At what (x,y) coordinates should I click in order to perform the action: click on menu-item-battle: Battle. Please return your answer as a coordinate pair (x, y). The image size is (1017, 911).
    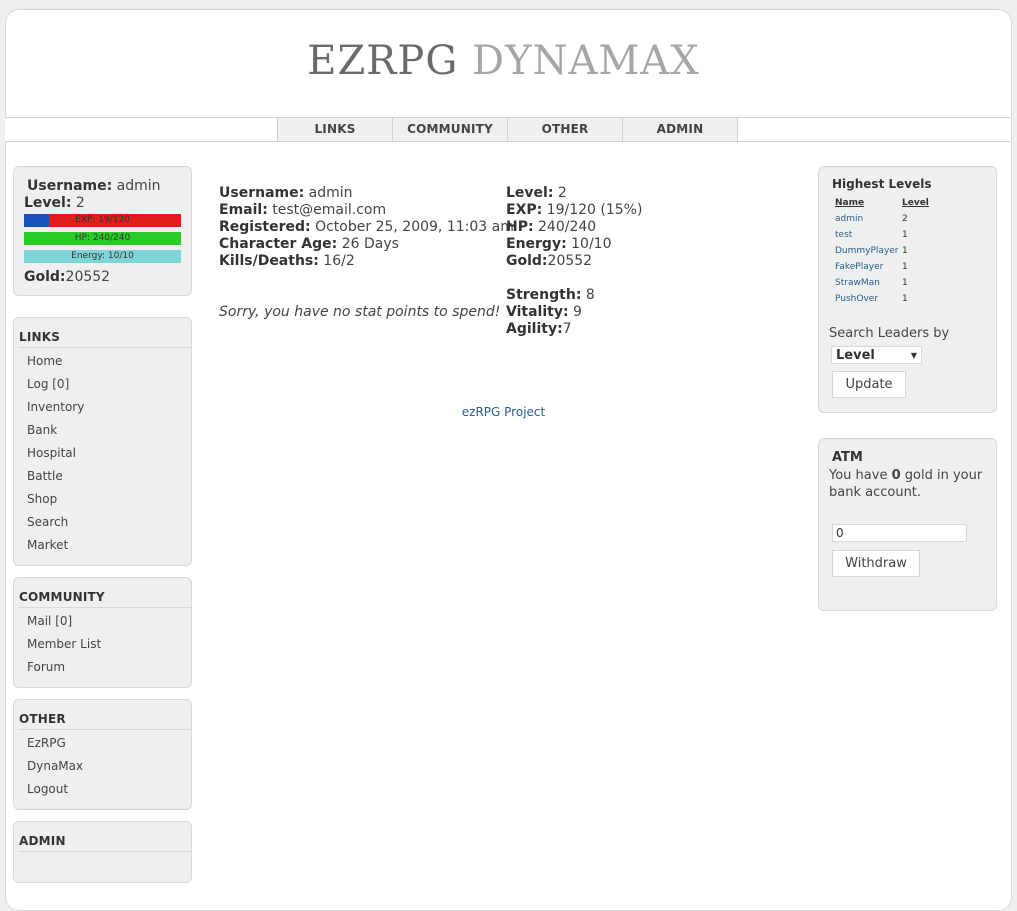
    Looking at the image, I should click on (45, 476).